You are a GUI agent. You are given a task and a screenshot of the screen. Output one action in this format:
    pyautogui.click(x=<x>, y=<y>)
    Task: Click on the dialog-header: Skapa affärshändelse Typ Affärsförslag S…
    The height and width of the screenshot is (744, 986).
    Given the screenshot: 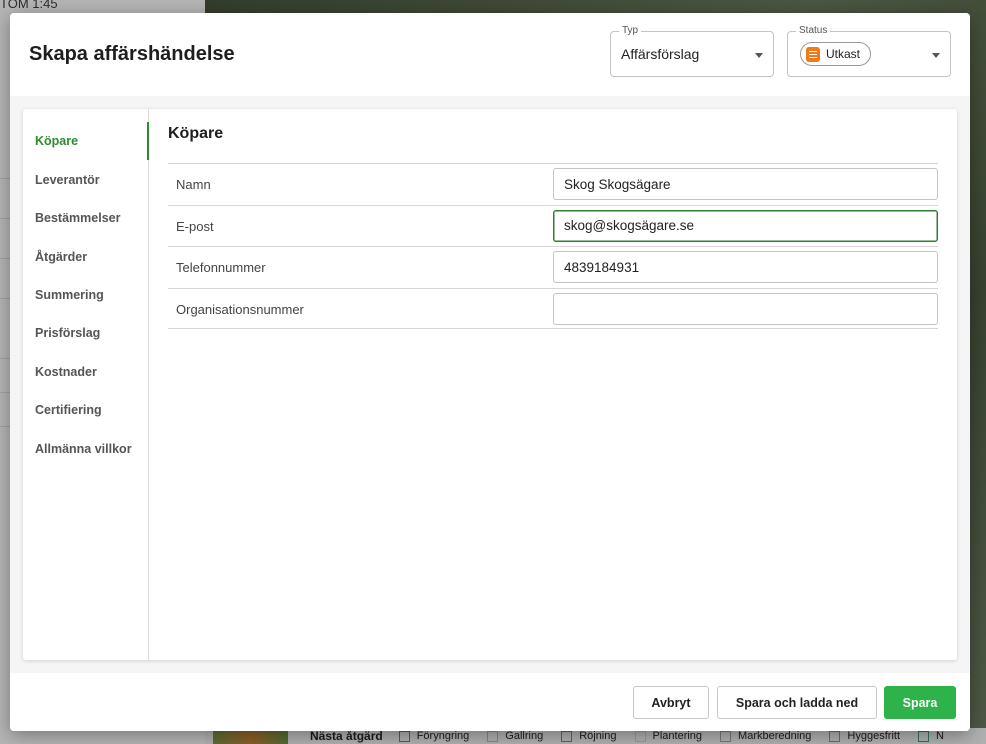 What is the action you would take?
    pyautogui.click(x=490, y=54)
    